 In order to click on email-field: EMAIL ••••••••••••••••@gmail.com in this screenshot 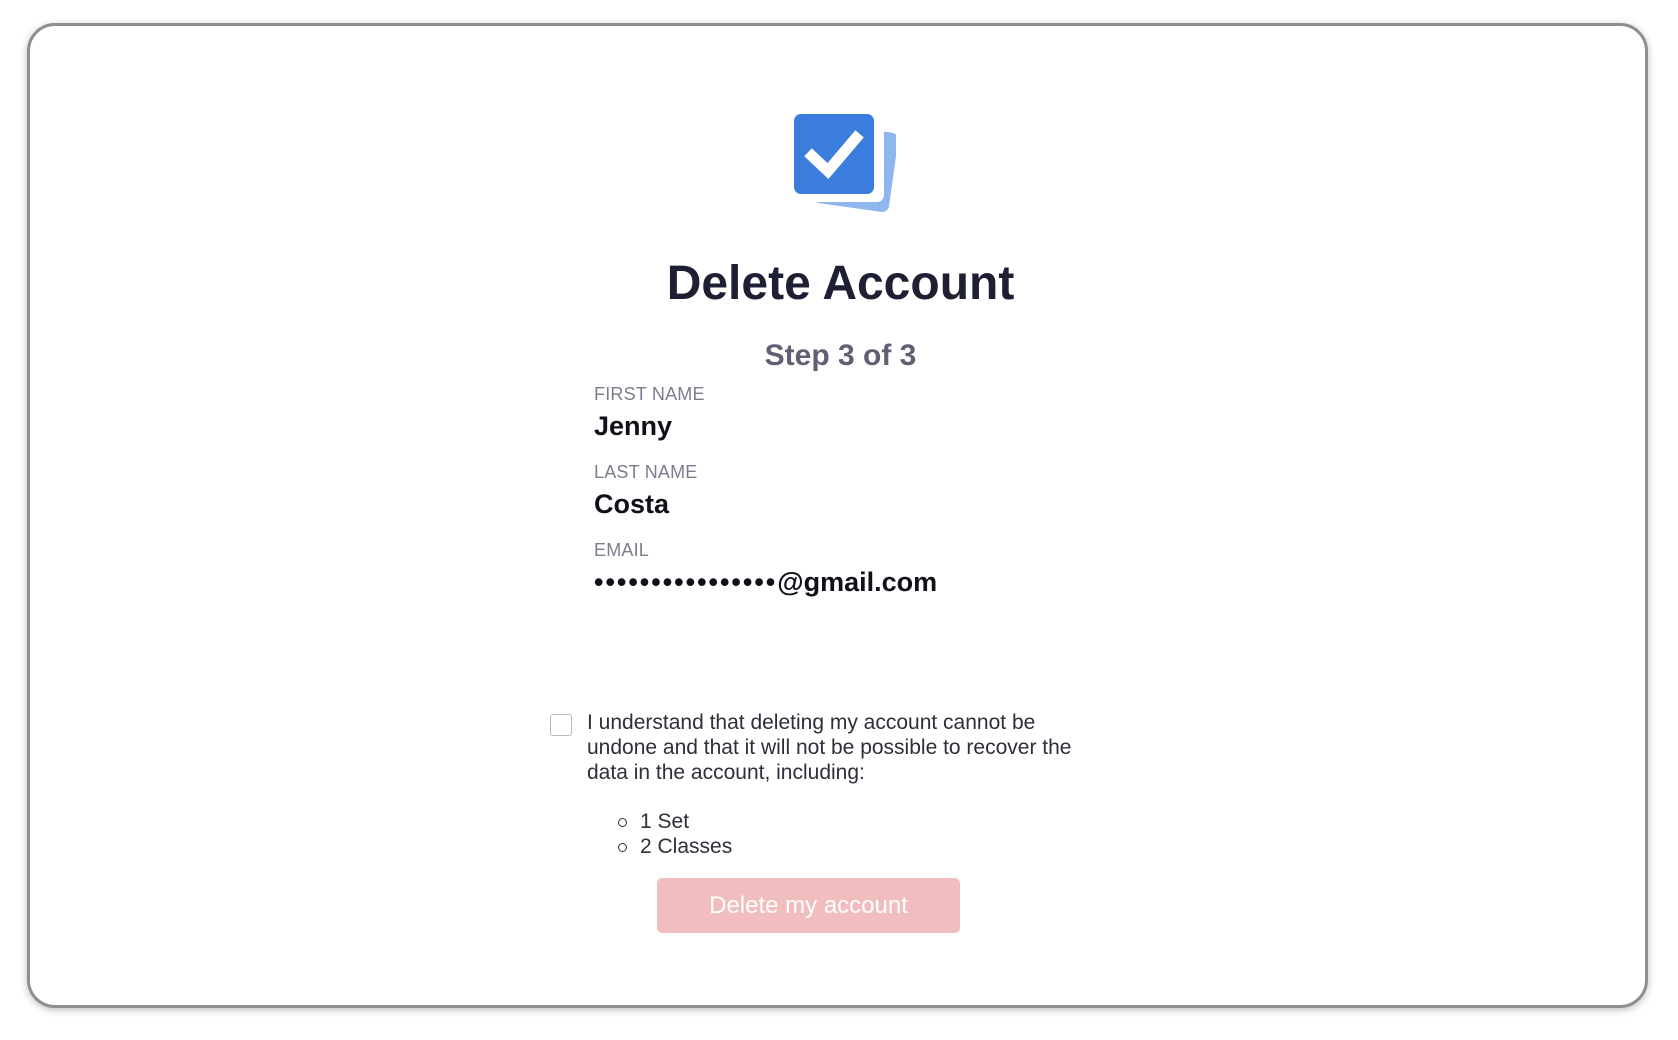, I will do `click(765, 569)`.